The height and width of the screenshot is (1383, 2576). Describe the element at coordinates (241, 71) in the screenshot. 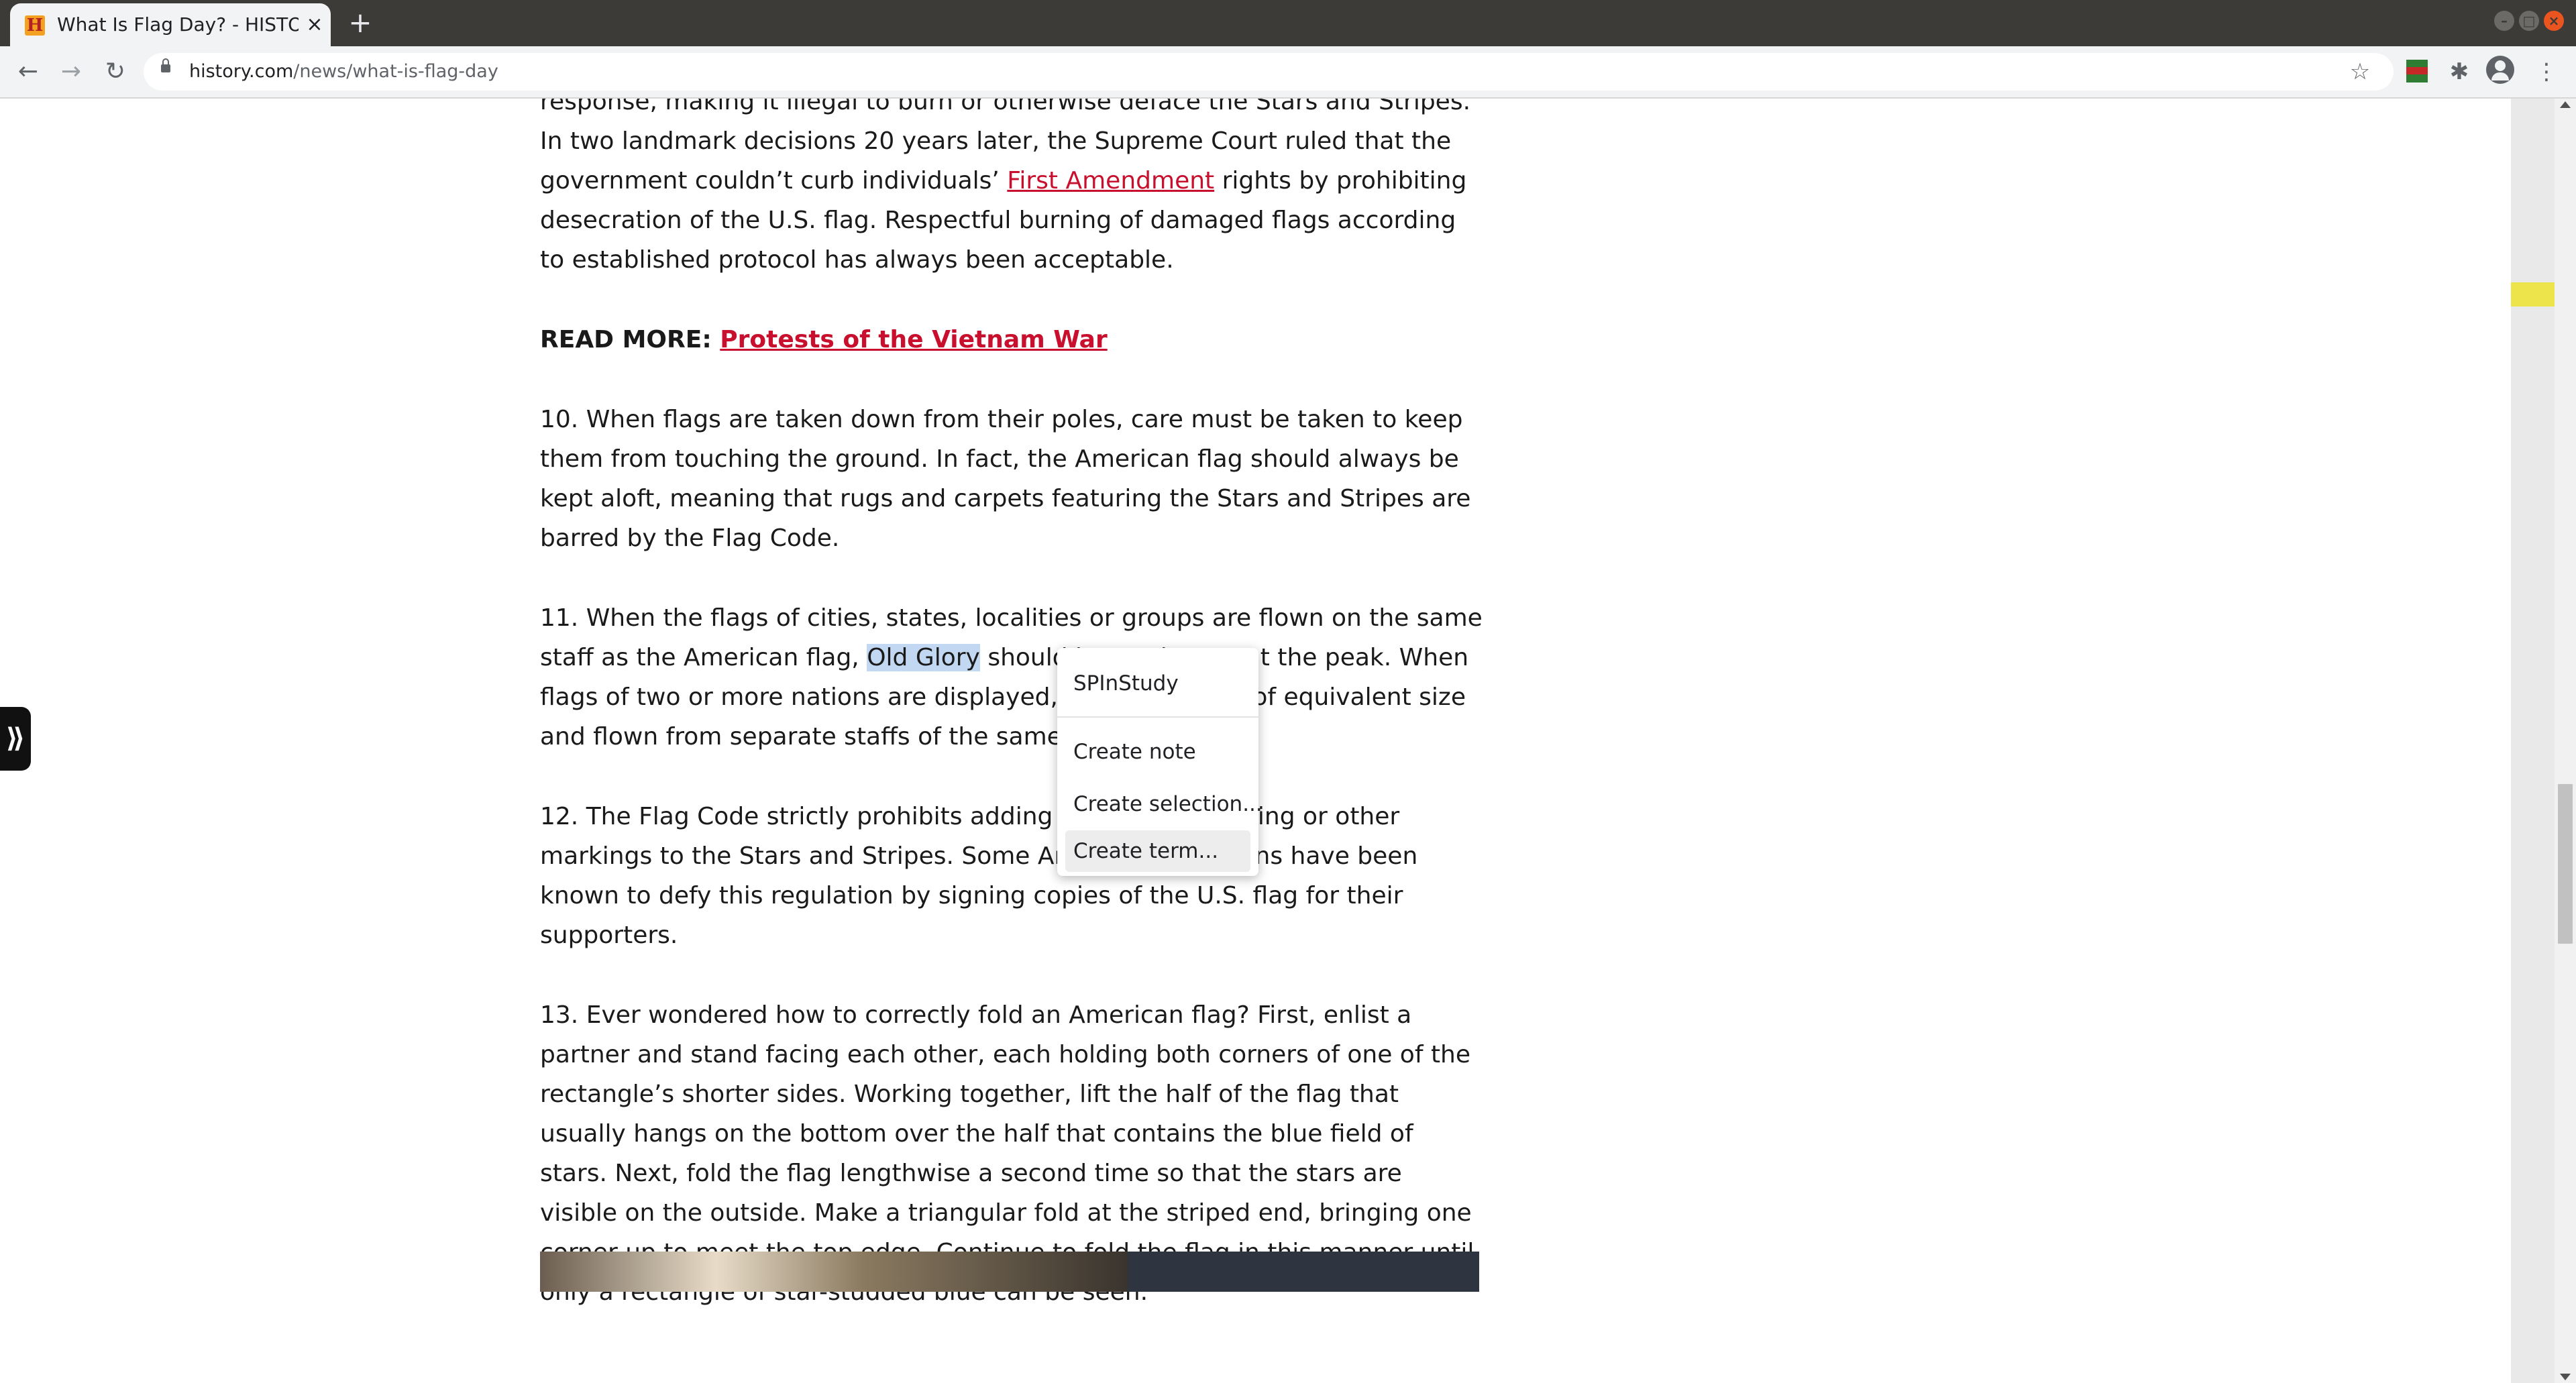

I see `url-domain: history.com` at that location.